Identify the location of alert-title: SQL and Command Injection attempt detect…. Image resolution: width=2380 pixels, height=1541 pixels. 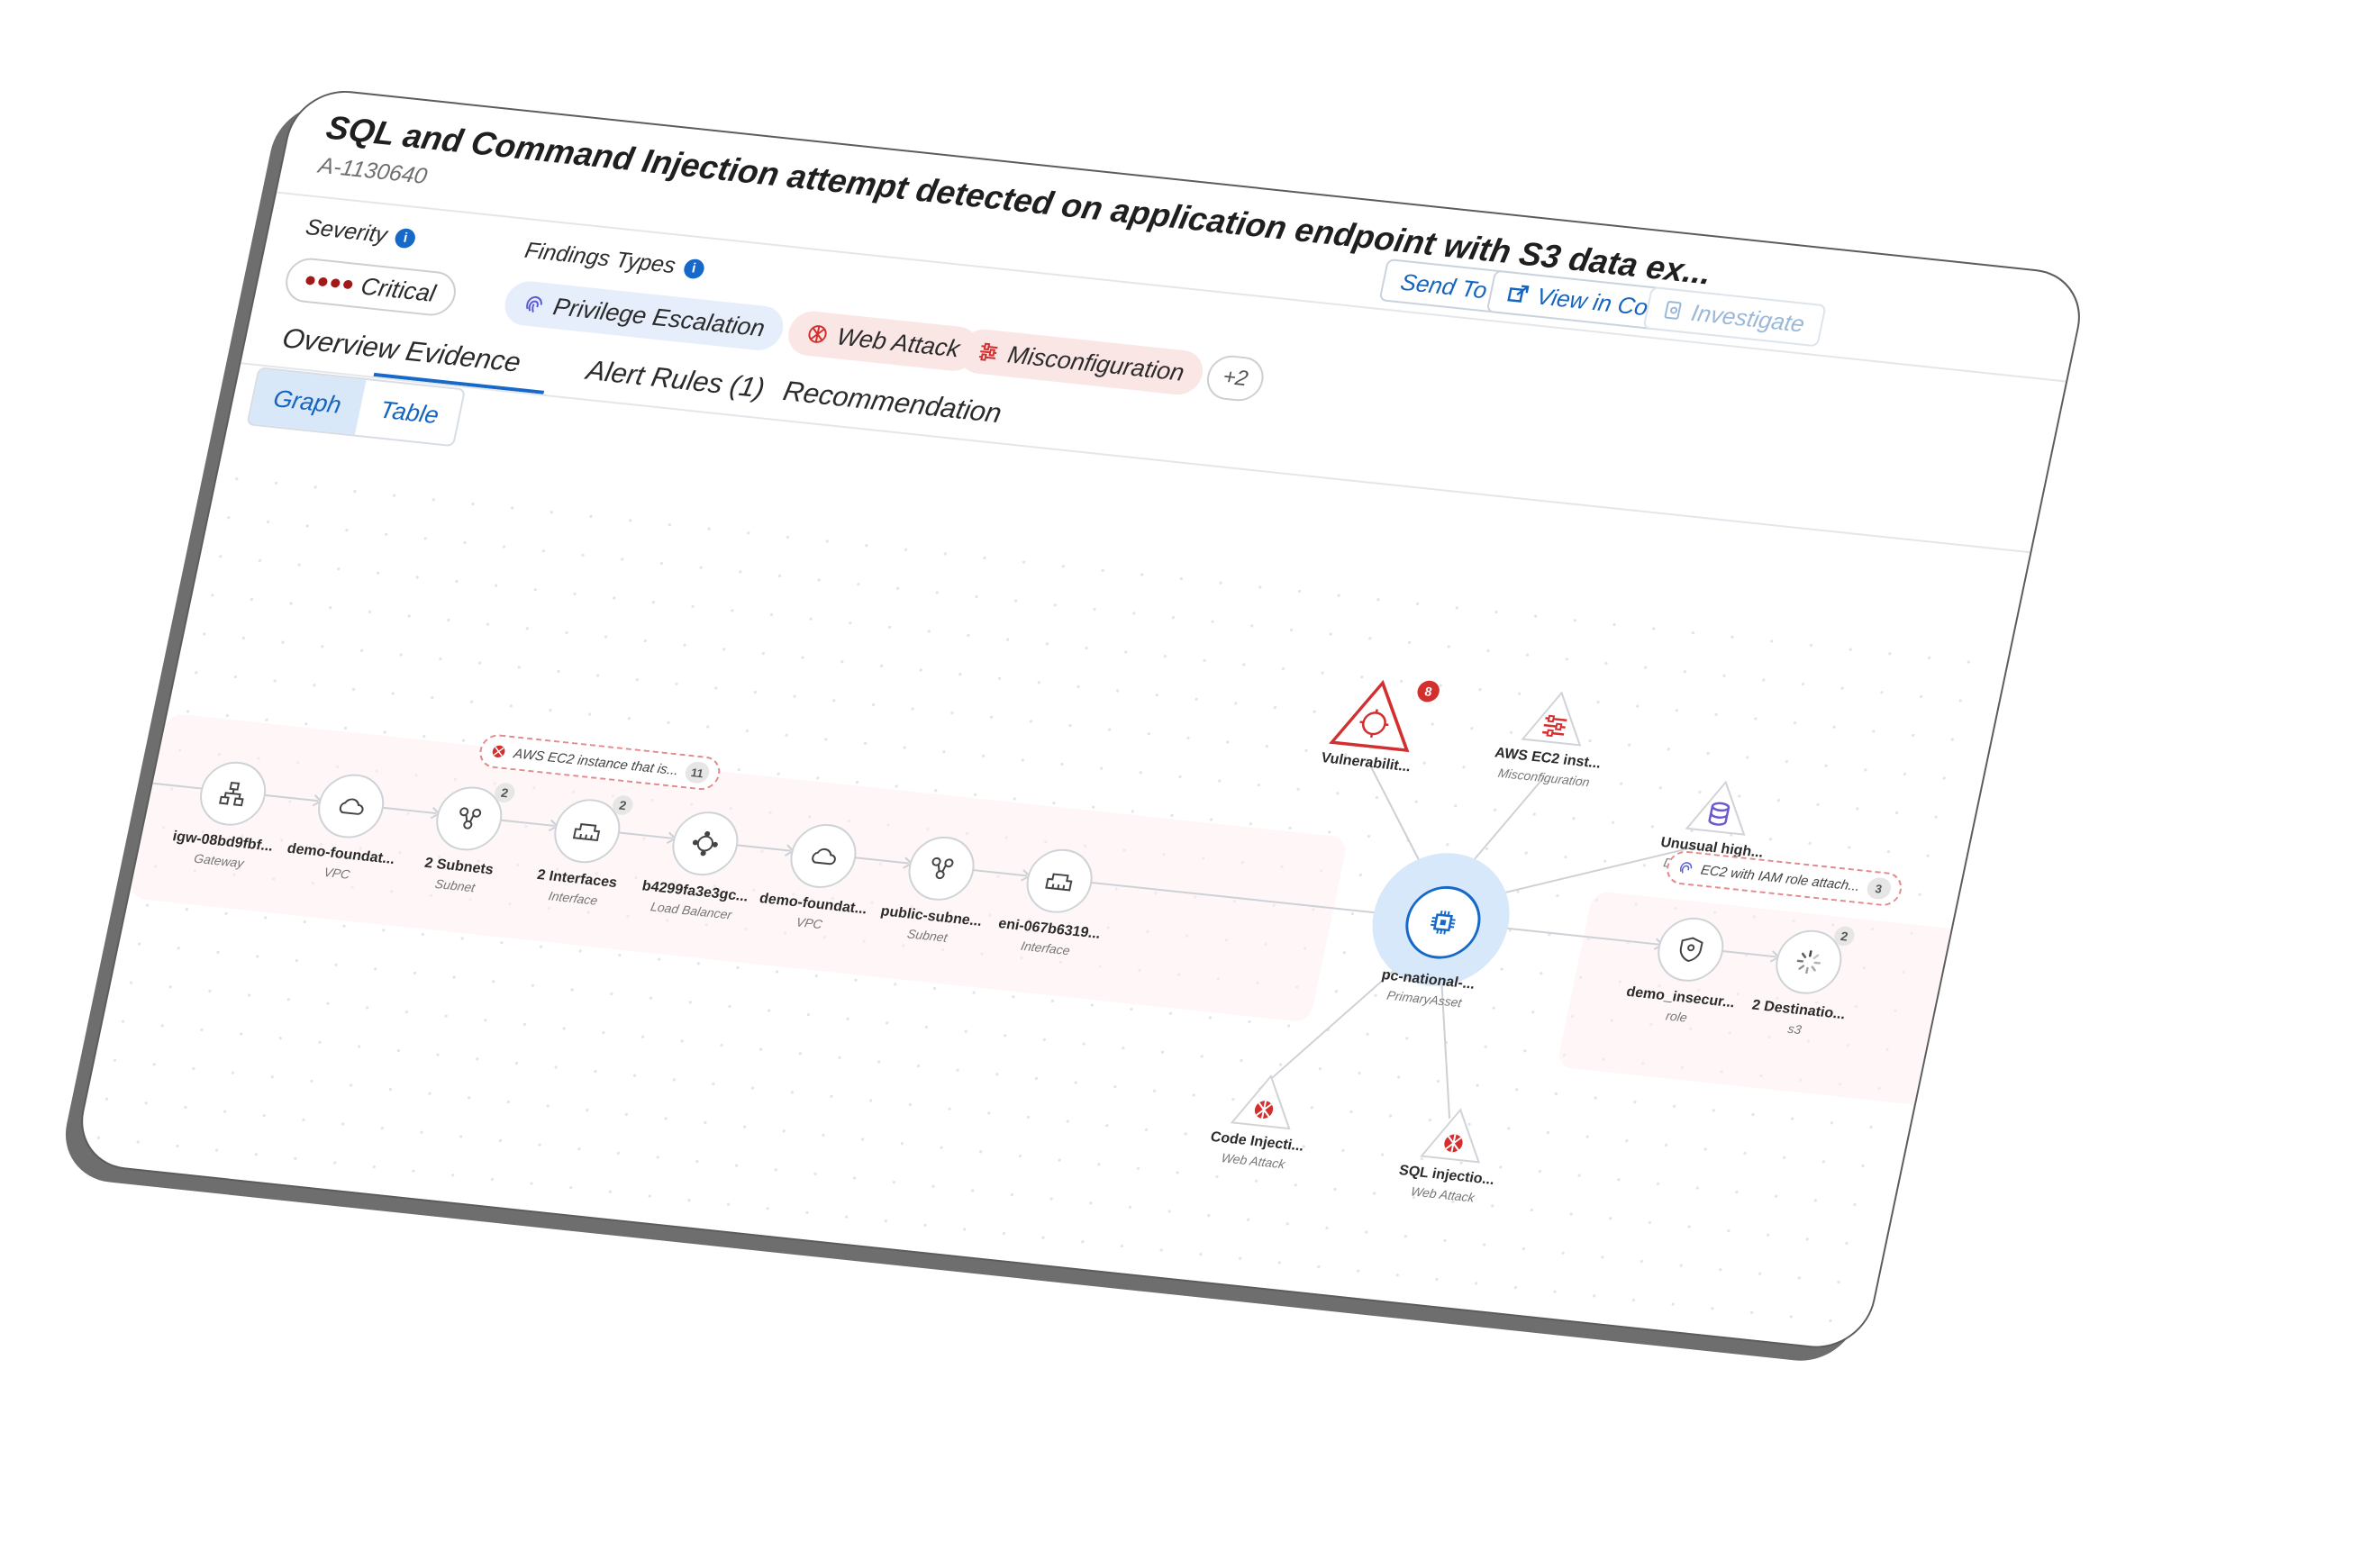
(1019, 200).